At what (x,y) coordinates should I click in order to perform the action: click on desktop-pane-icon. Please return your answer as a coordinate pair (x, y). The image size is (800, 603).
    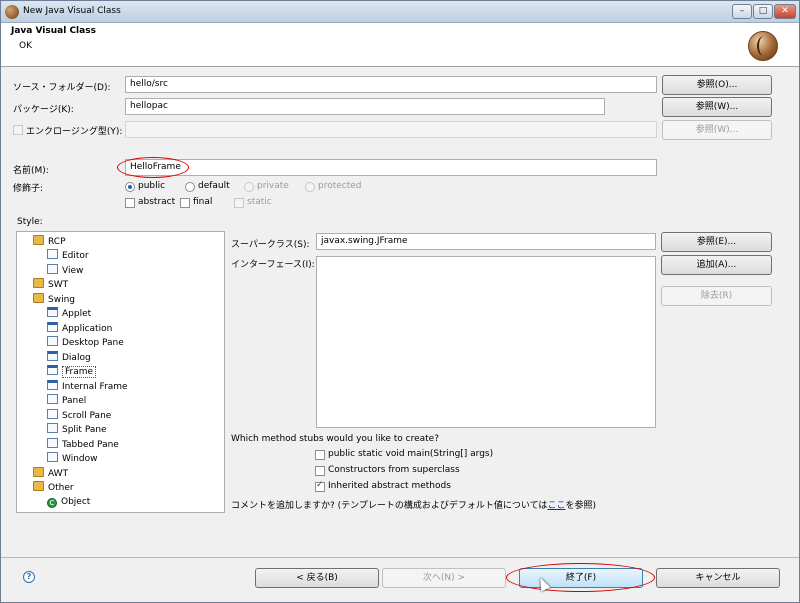
    Looking at the image, I should click on (52, 341).